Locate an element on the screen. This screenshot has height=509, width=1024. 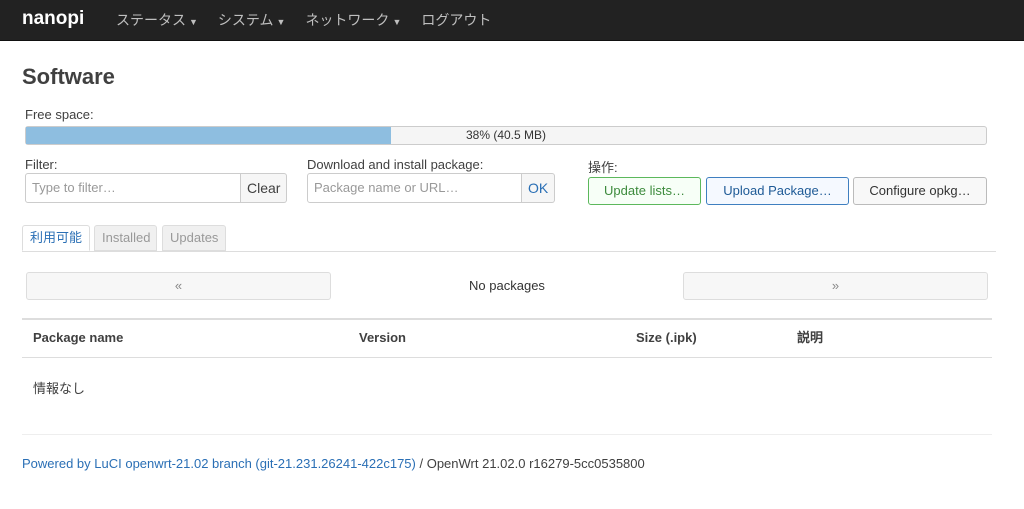
menu-network: ネットワーク ▼ is located at coordinates (353, 20).